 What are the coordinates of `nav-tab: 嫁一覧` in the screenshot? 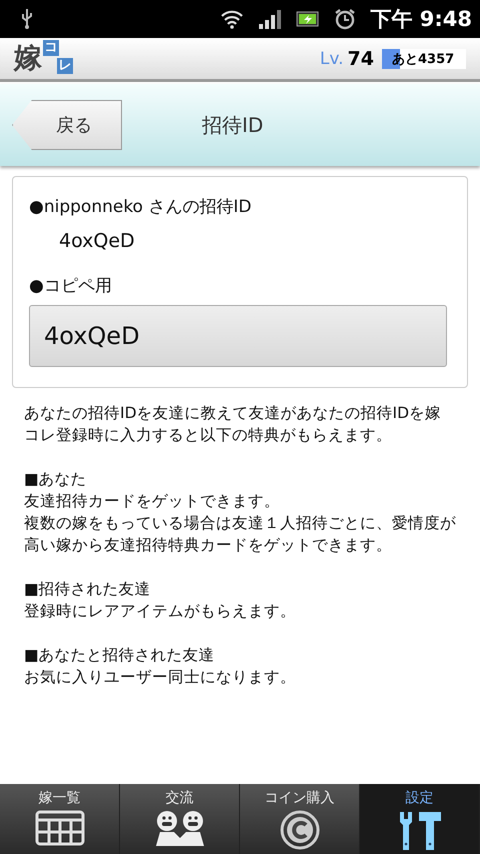 It's located at (60, 819).